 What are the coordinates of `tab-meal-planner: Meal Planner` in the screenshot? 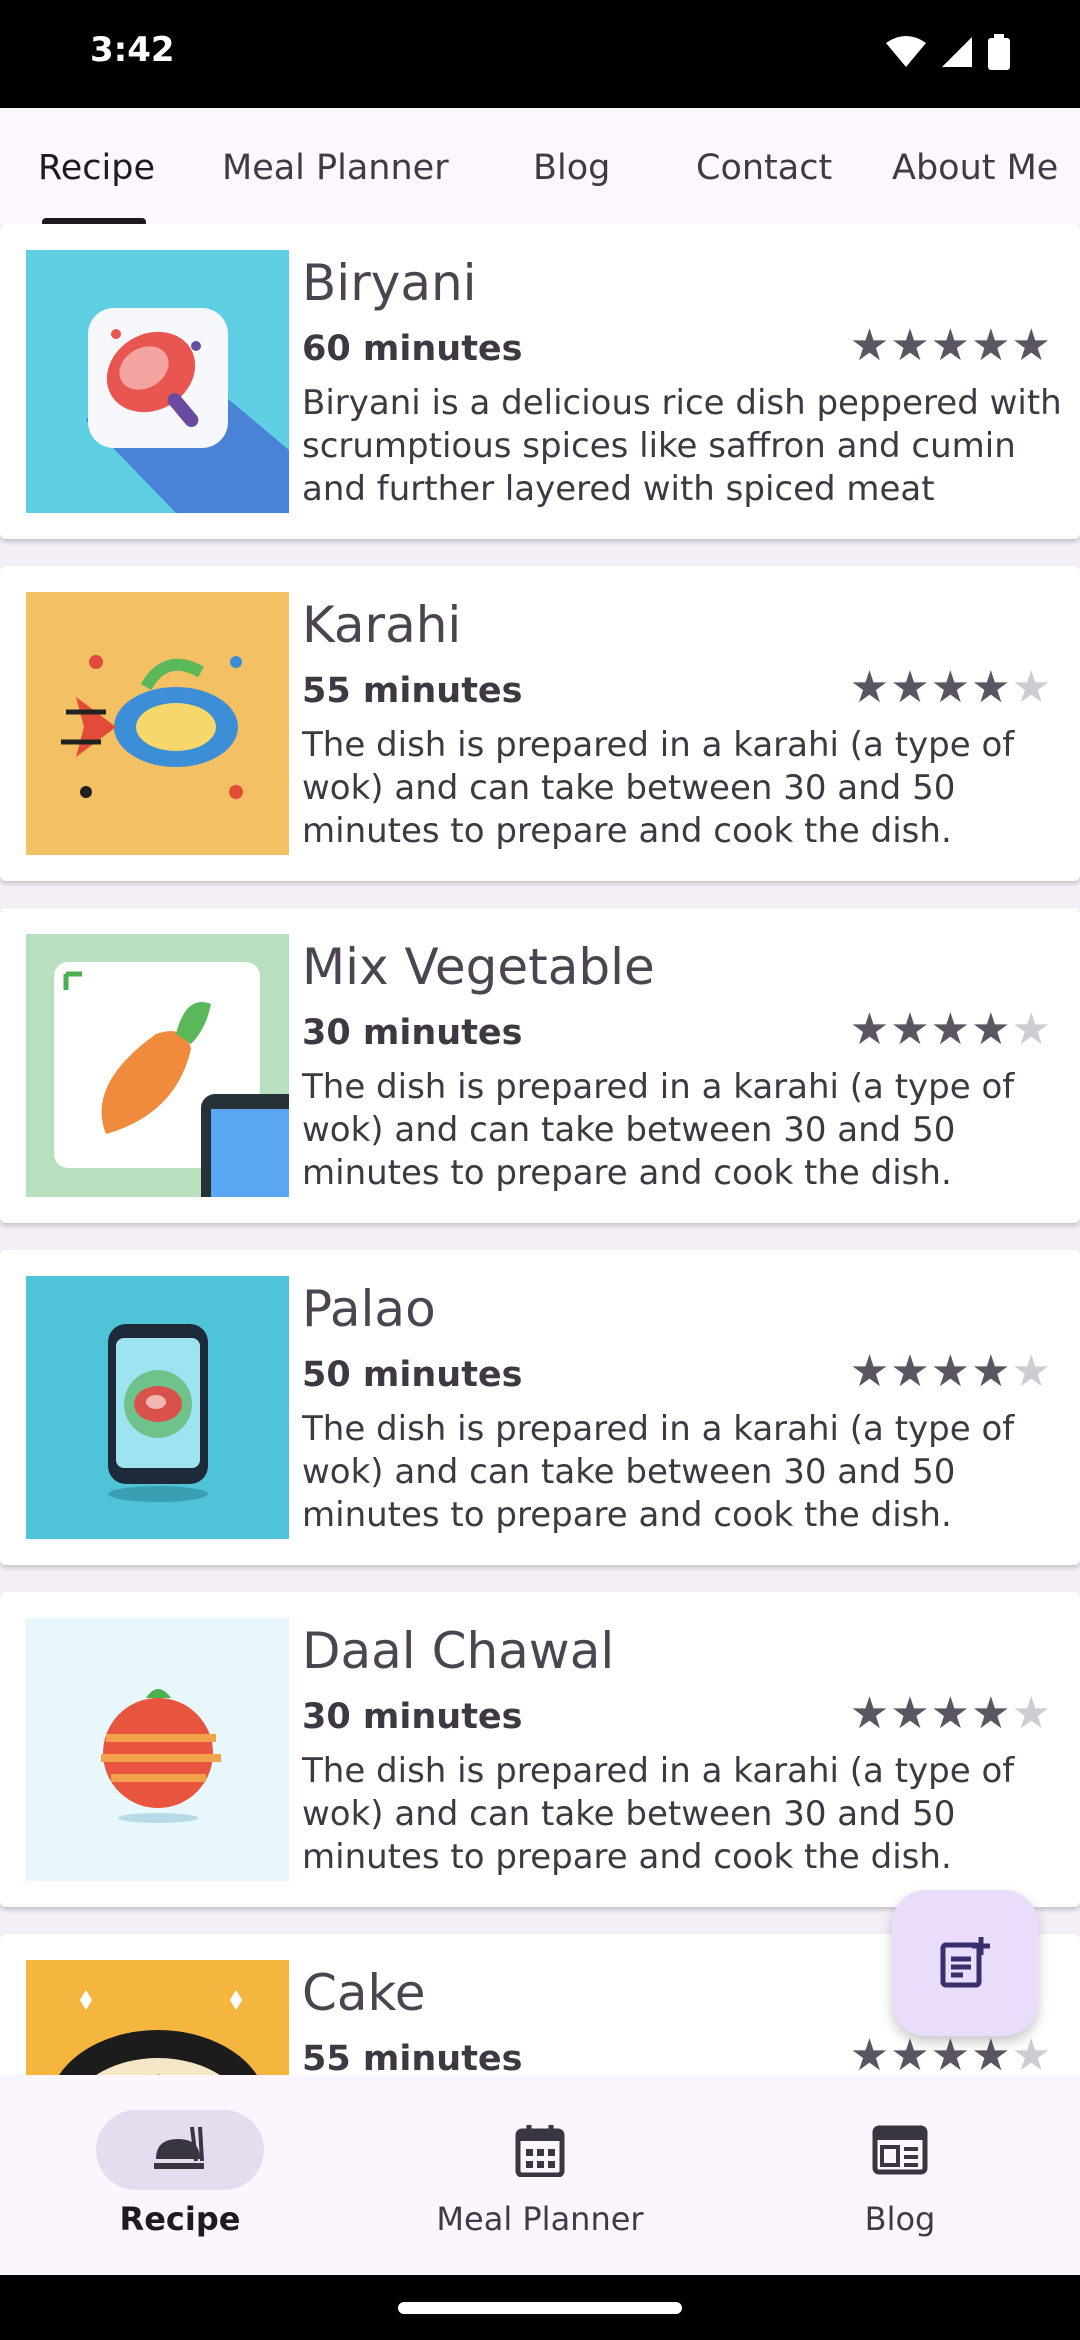 It's located at (335, 168).